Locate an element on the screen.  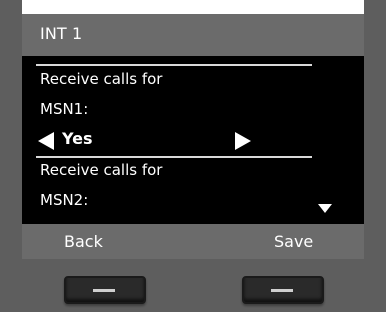
selection-bottom-divider is located at coordinates (174, 157).